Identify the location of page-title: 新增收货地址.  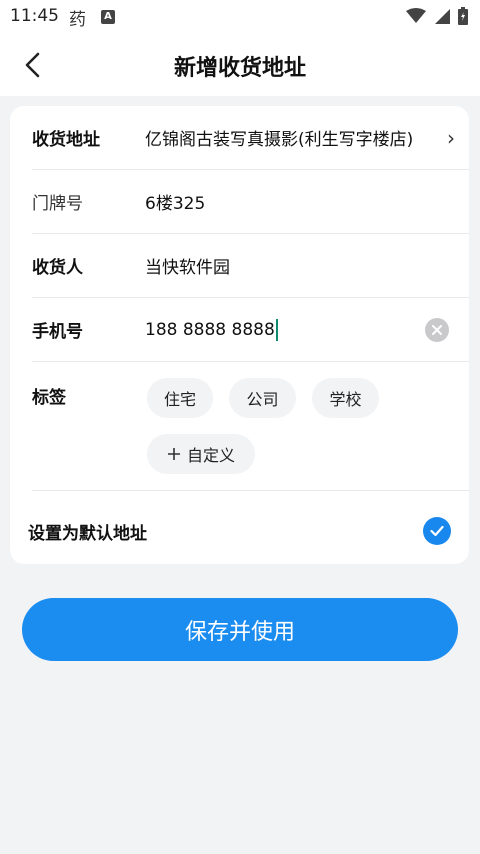
(239, 68).